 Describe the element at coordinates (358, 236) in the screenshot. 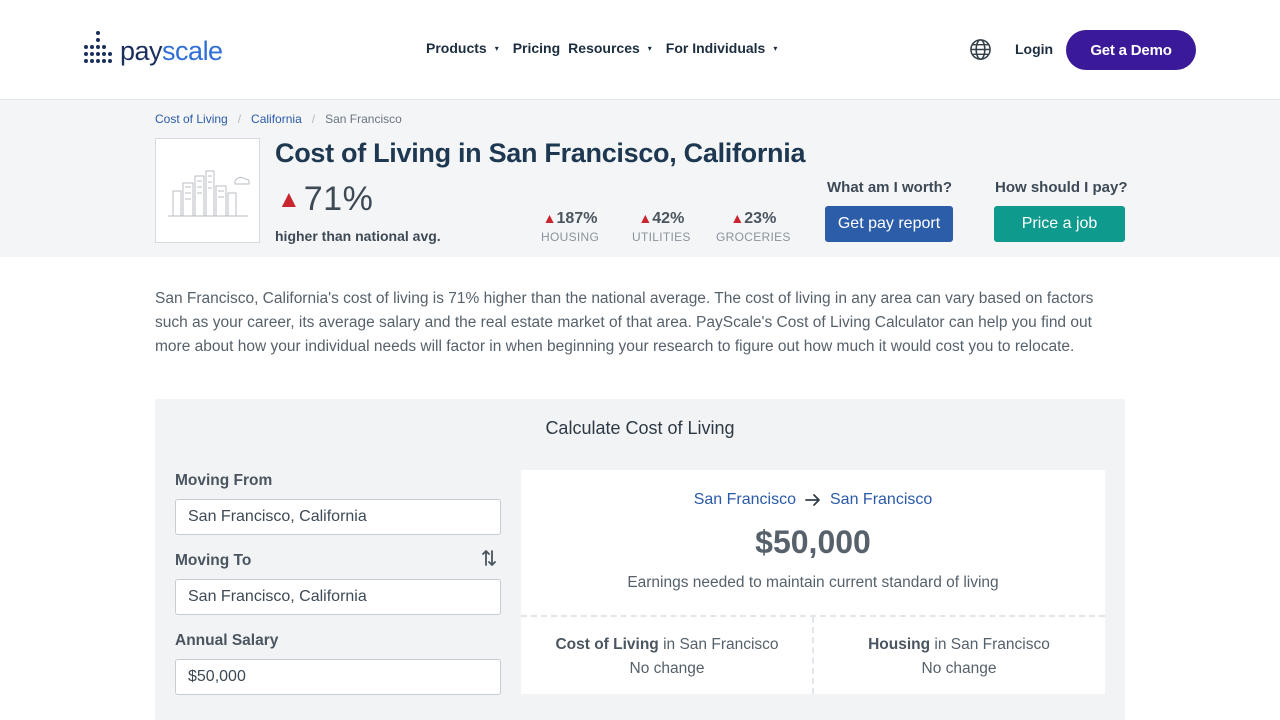

I see `overall-caption: higher than national avg.` at that location.